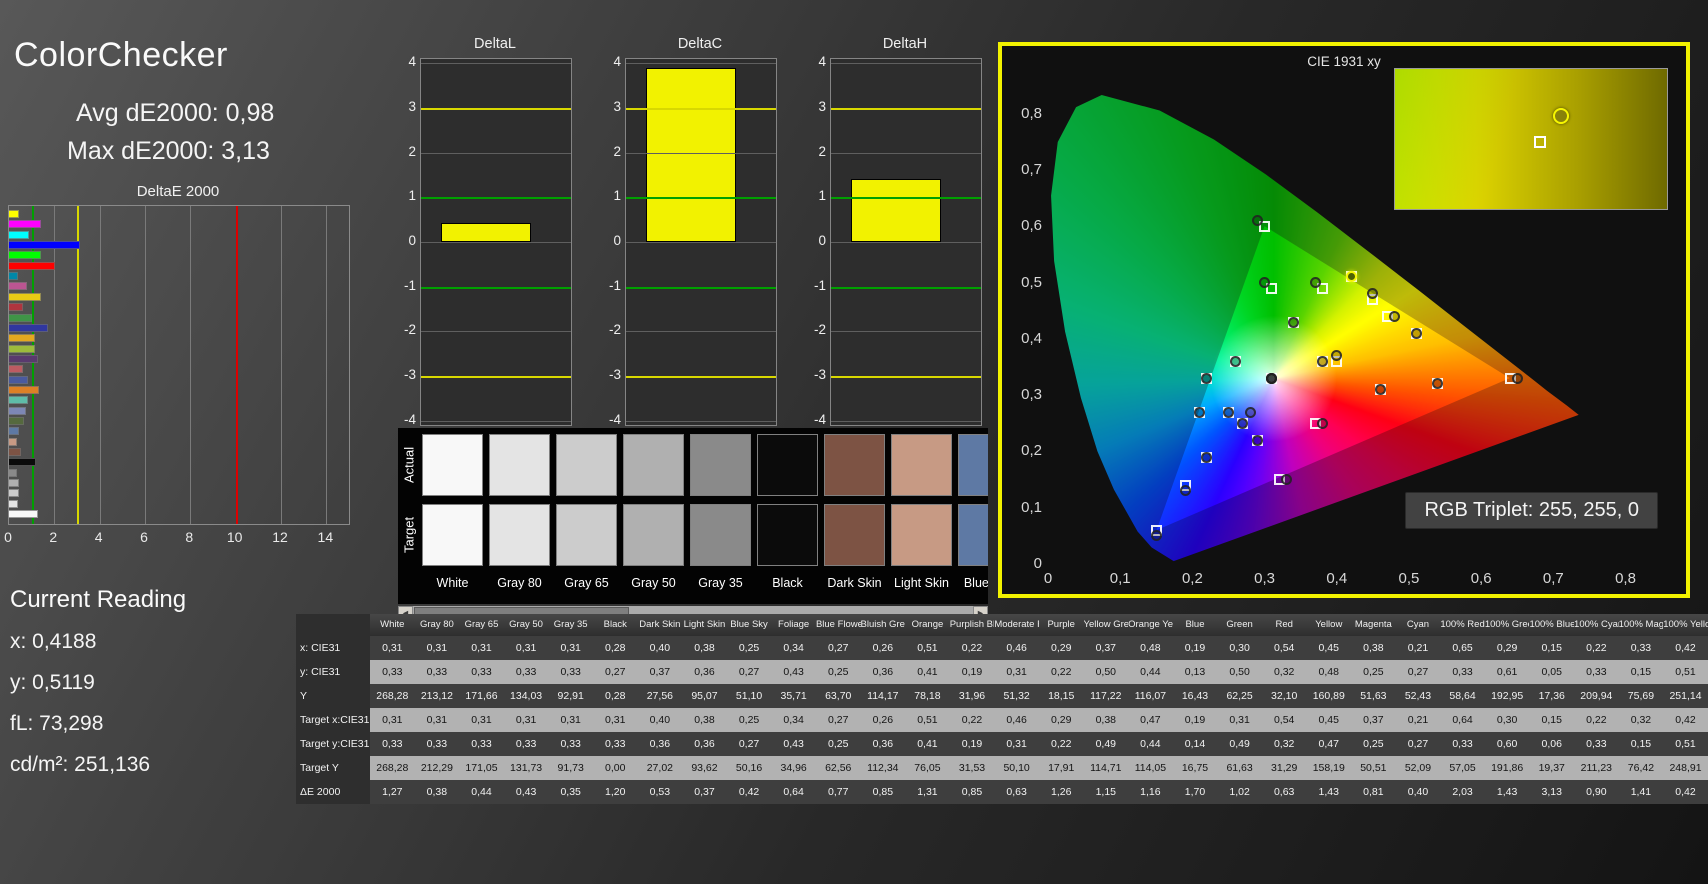  What do you see at coordinates (1239, 696) in the screenshot?
I see `table-cell: 62,25` at bounding box center [1239, 696].